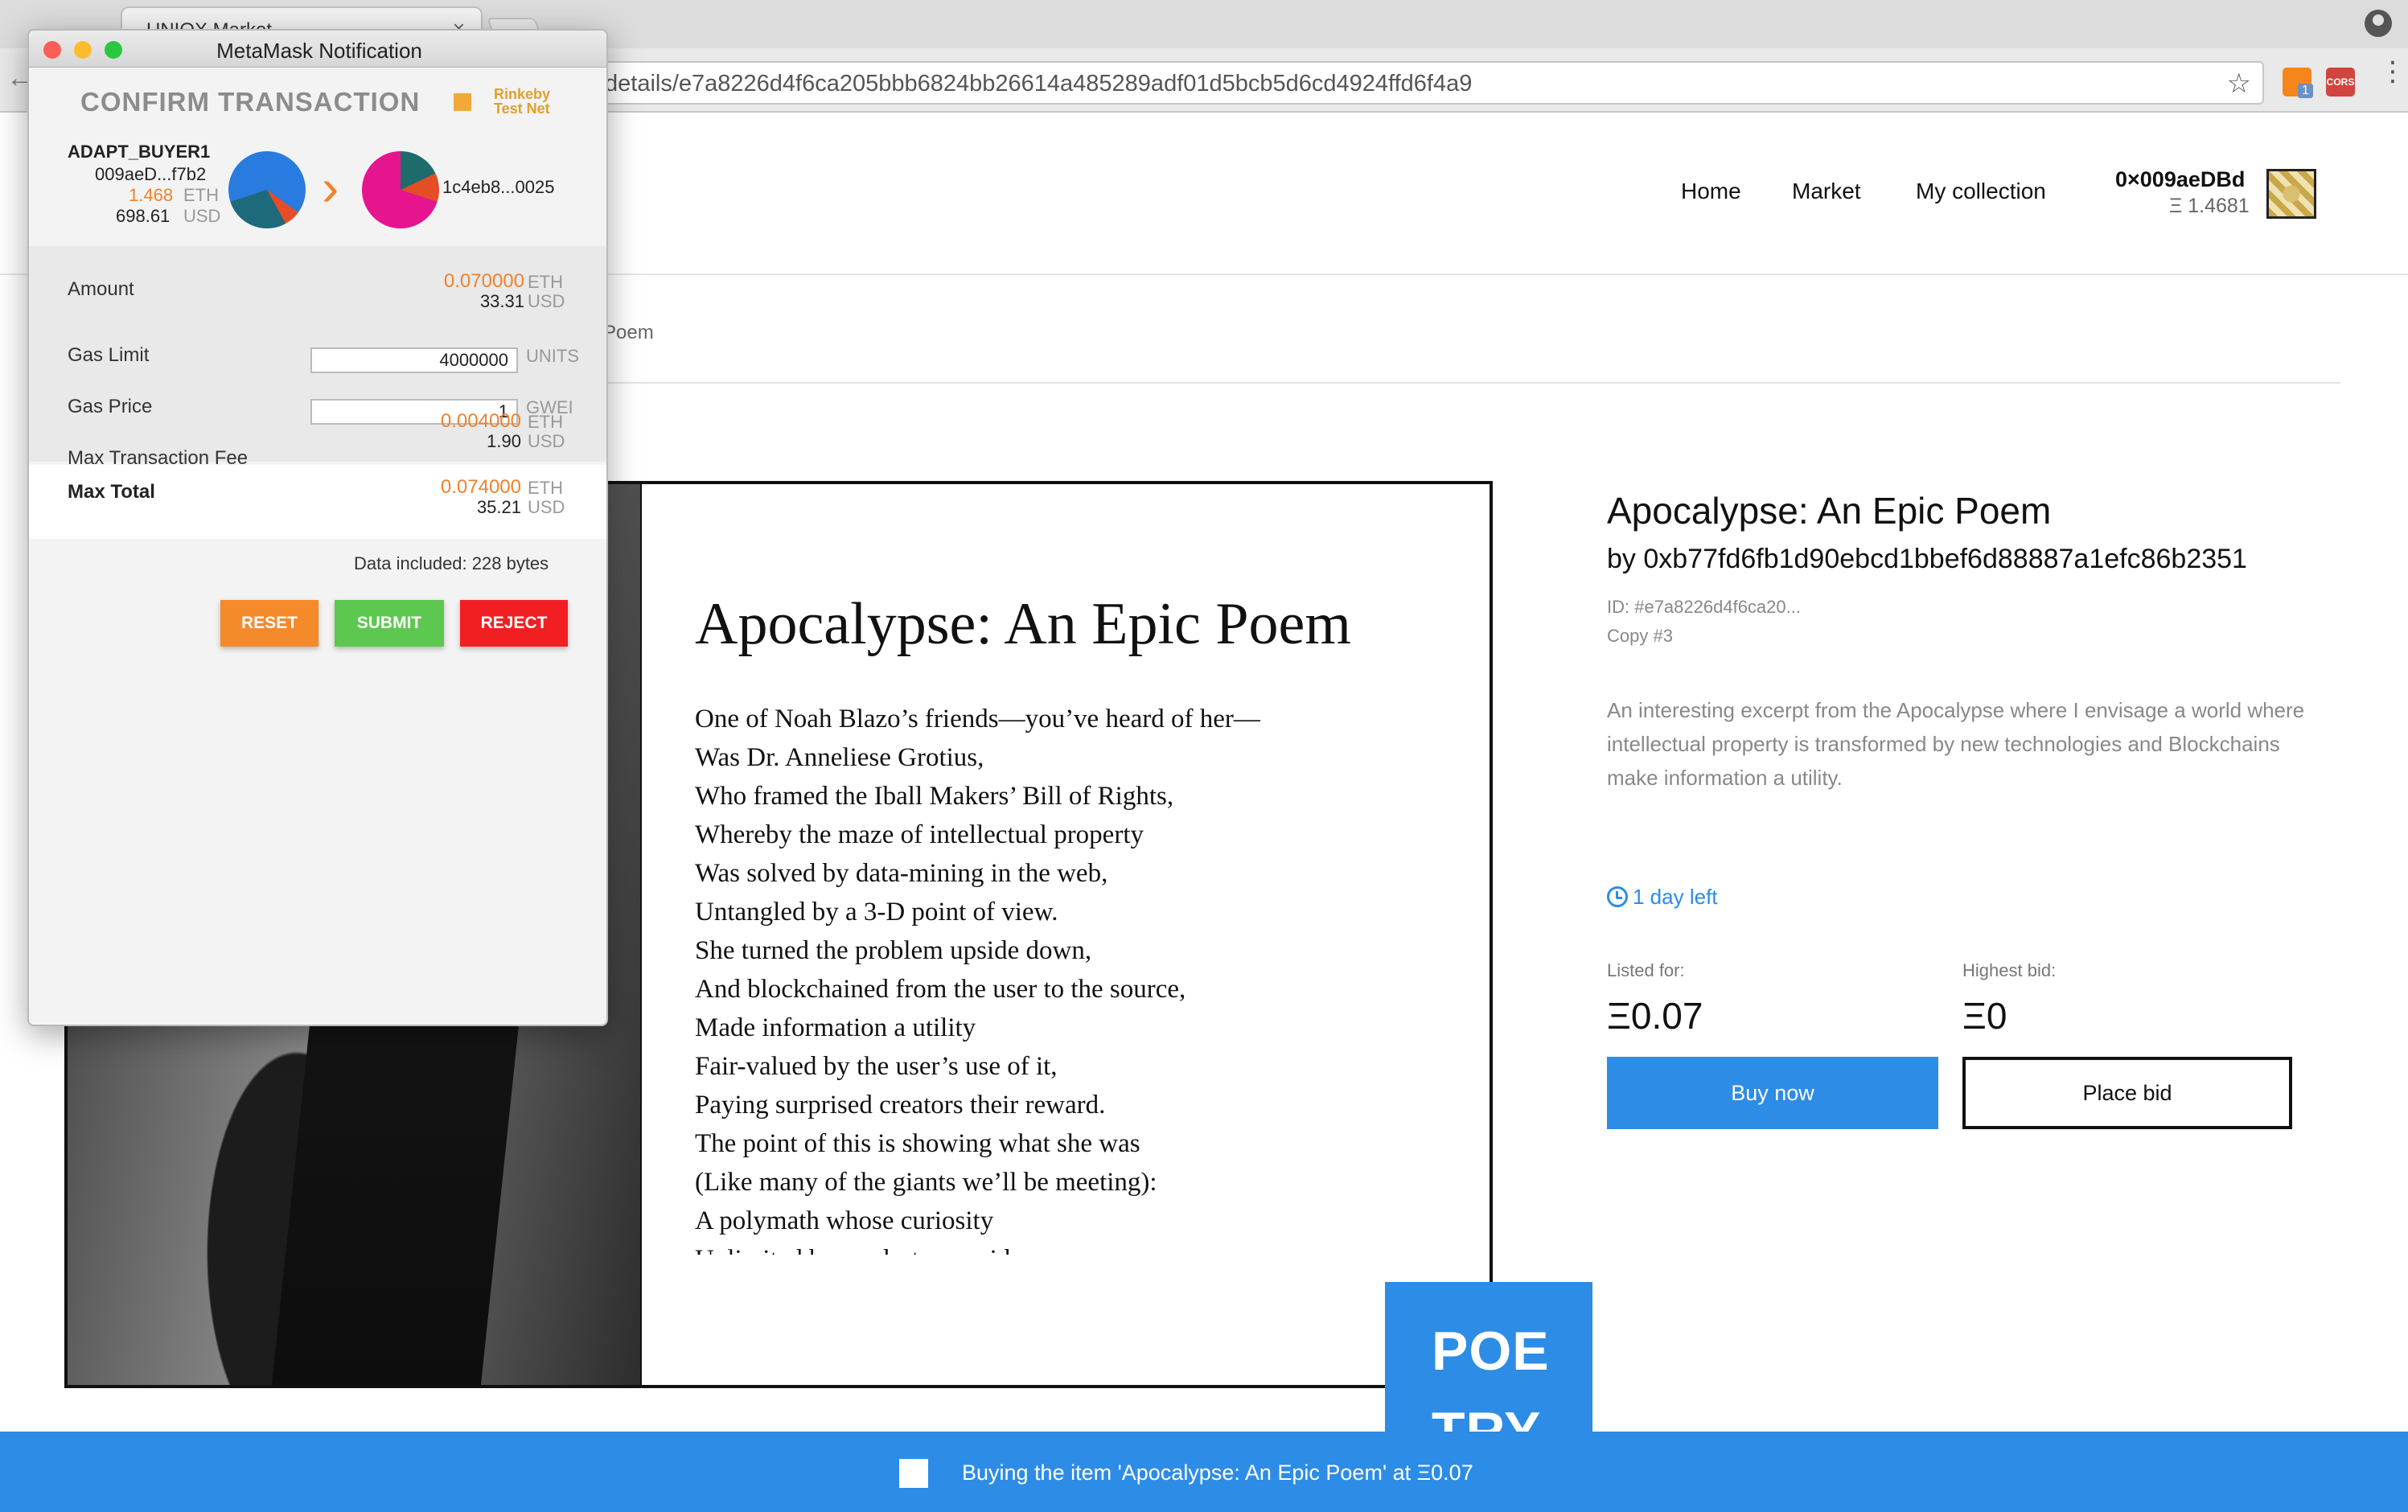 The width and height of the screenshot is (2408, 1512). Describe the element at coordinates (267, 190) in the screenshot. I see `from-identicon` at that location.